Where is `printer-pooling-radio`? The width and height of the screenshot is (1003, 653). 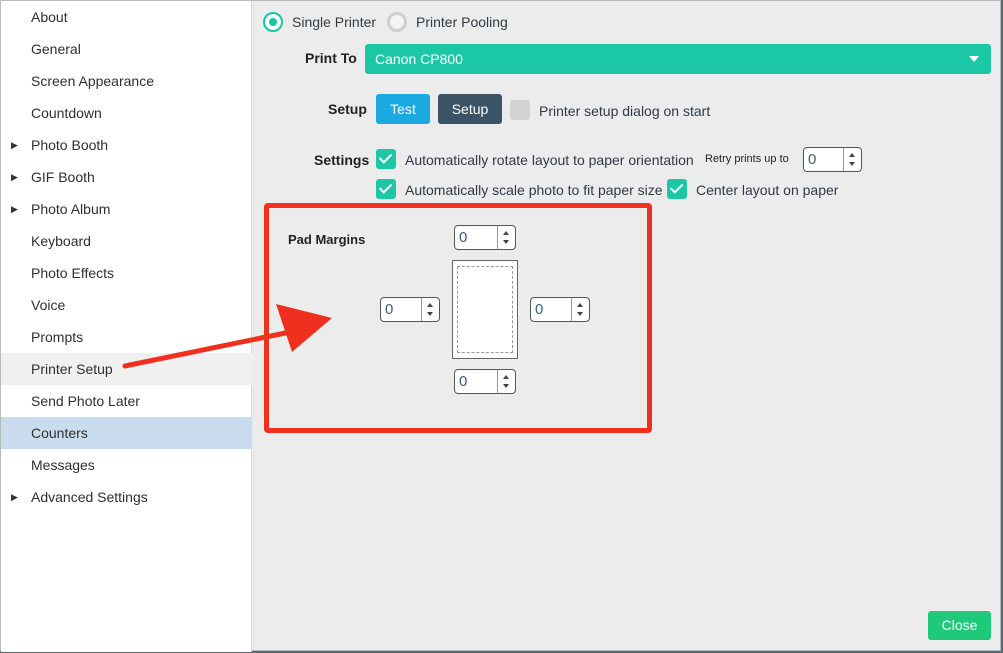 printer-pooling-radio is located at coordinates (397, 22).